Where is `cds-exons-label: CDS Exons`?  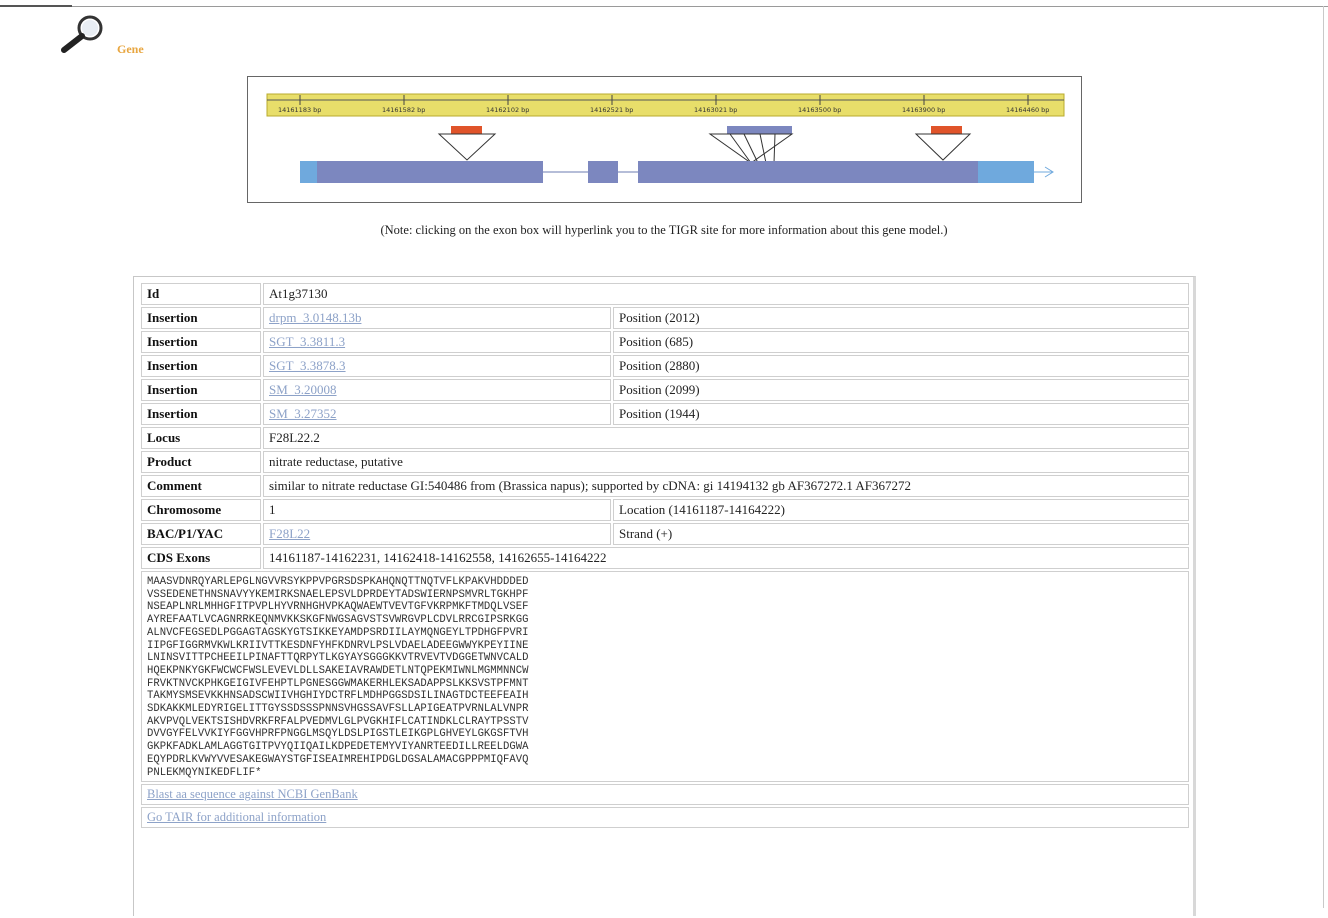 cds-exons-label: CDS Exons is located at coordinates (201, 558).